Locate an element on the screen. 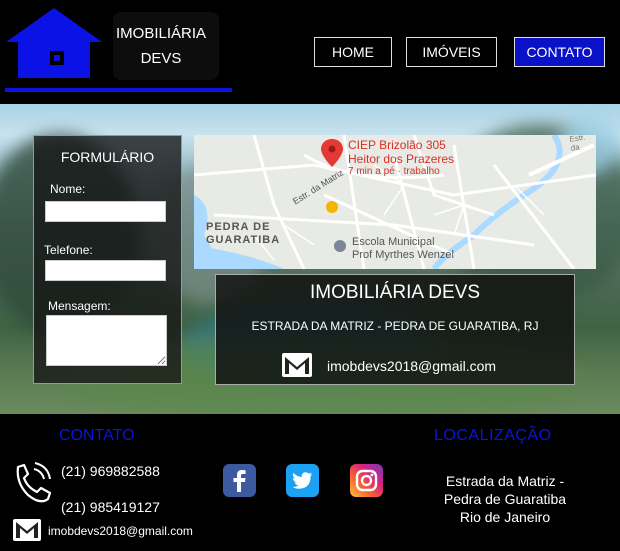 The width and height of the screenshot is (620, 551). gmail-icon-footer is located at coordinates (27, 530).